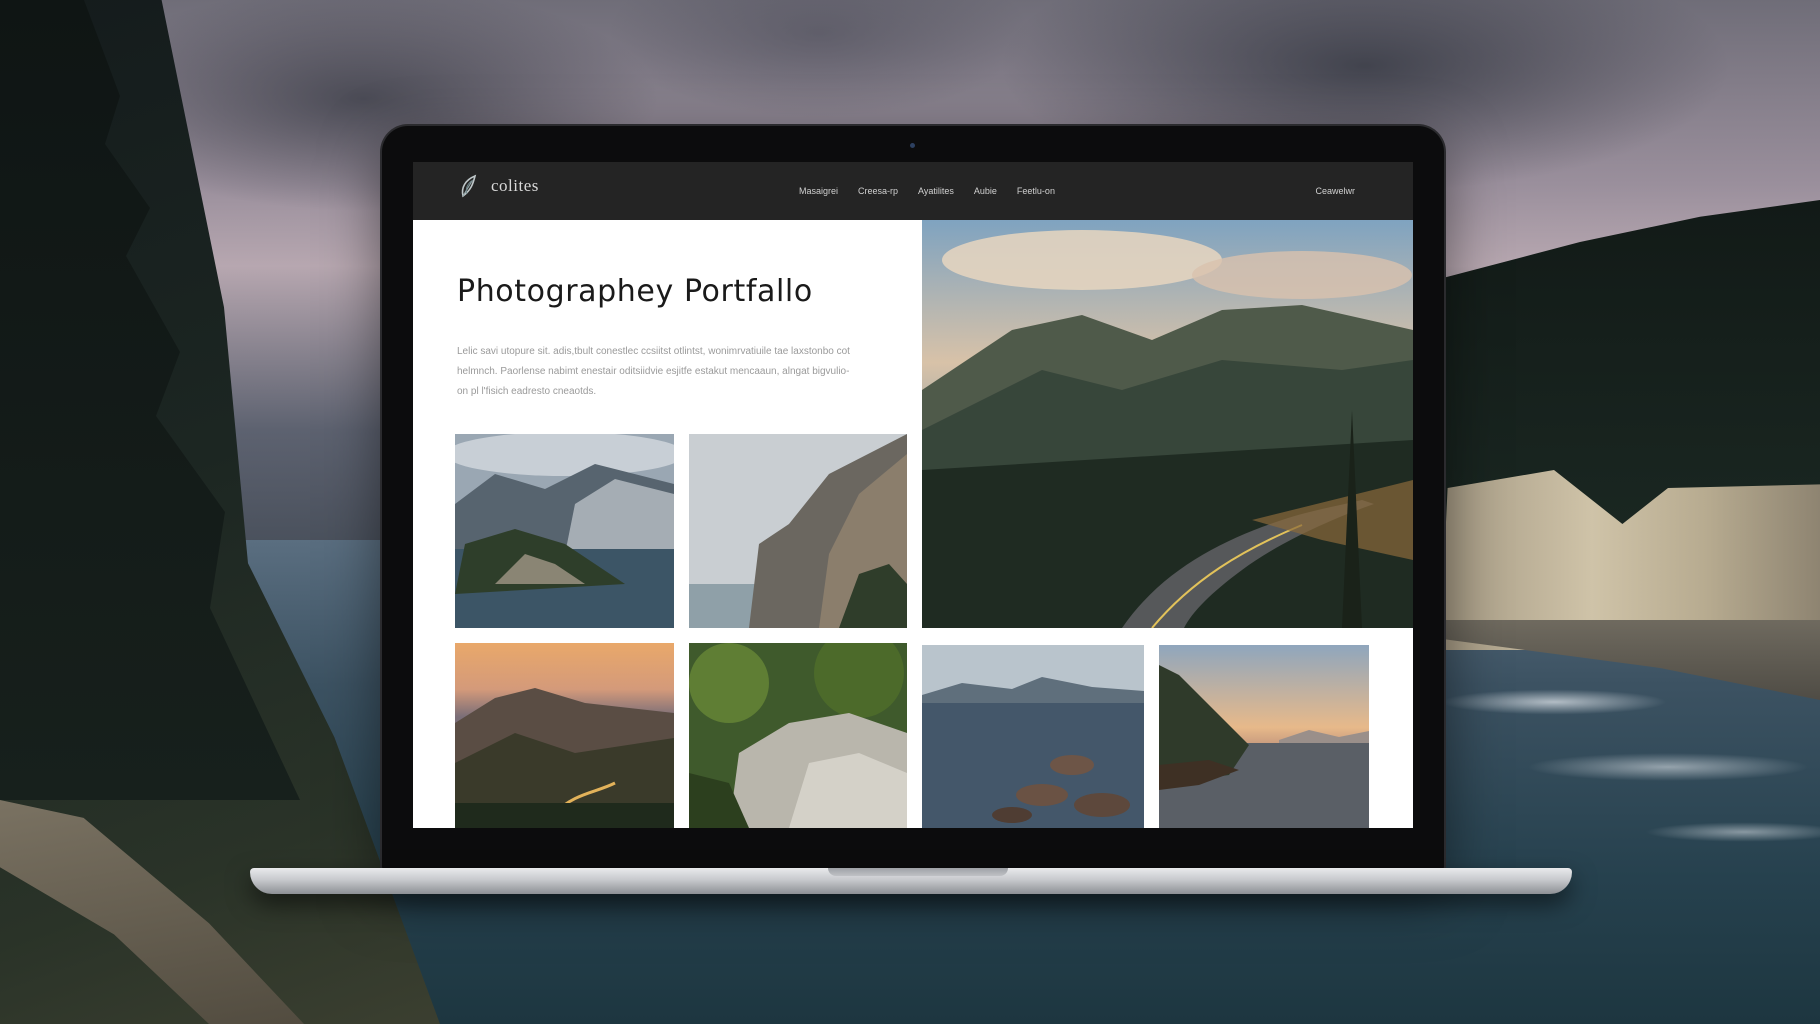 The image size is (1820, 1024). What do you see at coordinates (469, 186) in the screenshot?
I see `feather-logo-icon` at bounding box center [469, 186].